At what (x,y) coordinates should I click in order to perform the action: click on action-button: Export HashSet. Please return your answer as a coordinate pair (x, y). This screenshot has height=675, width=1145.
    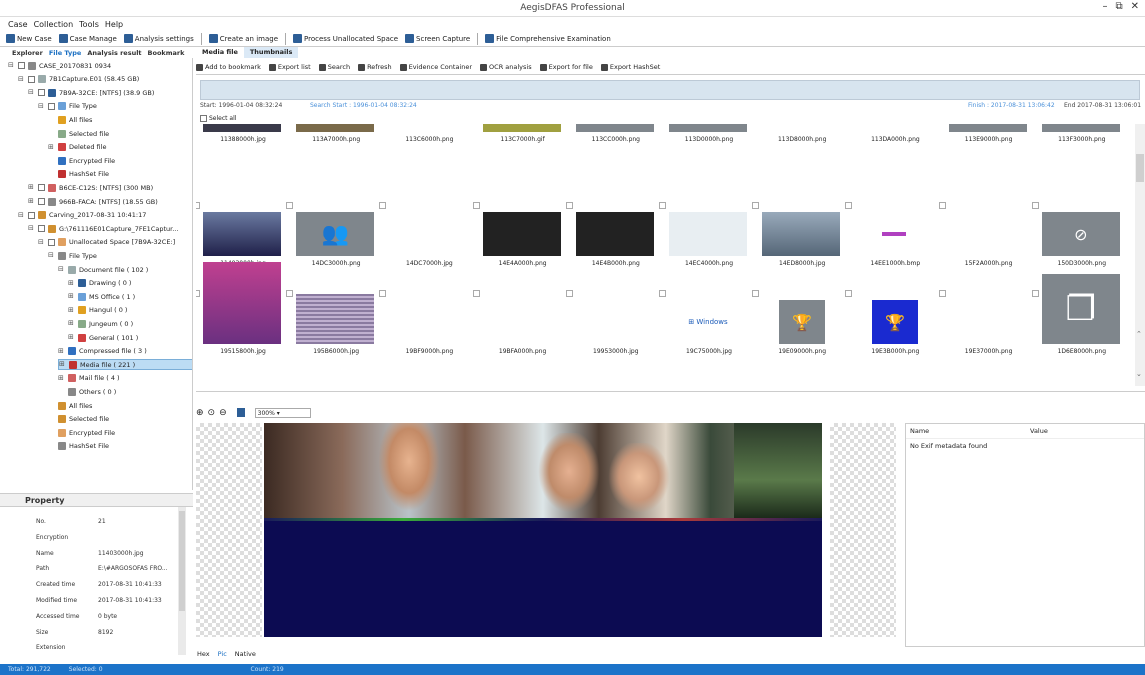
    Looking at the image, I should click on (630, 67).